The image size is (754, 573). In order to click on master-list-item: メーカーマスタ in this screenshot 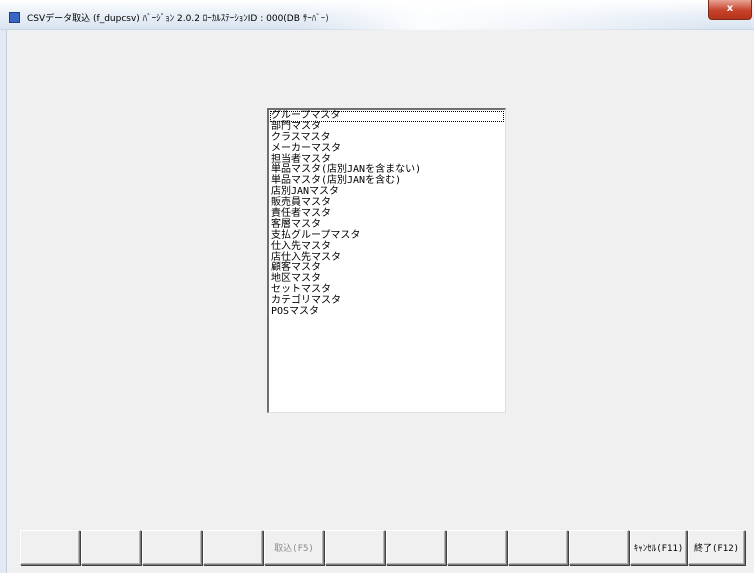, I will do `click(387, 149)`.